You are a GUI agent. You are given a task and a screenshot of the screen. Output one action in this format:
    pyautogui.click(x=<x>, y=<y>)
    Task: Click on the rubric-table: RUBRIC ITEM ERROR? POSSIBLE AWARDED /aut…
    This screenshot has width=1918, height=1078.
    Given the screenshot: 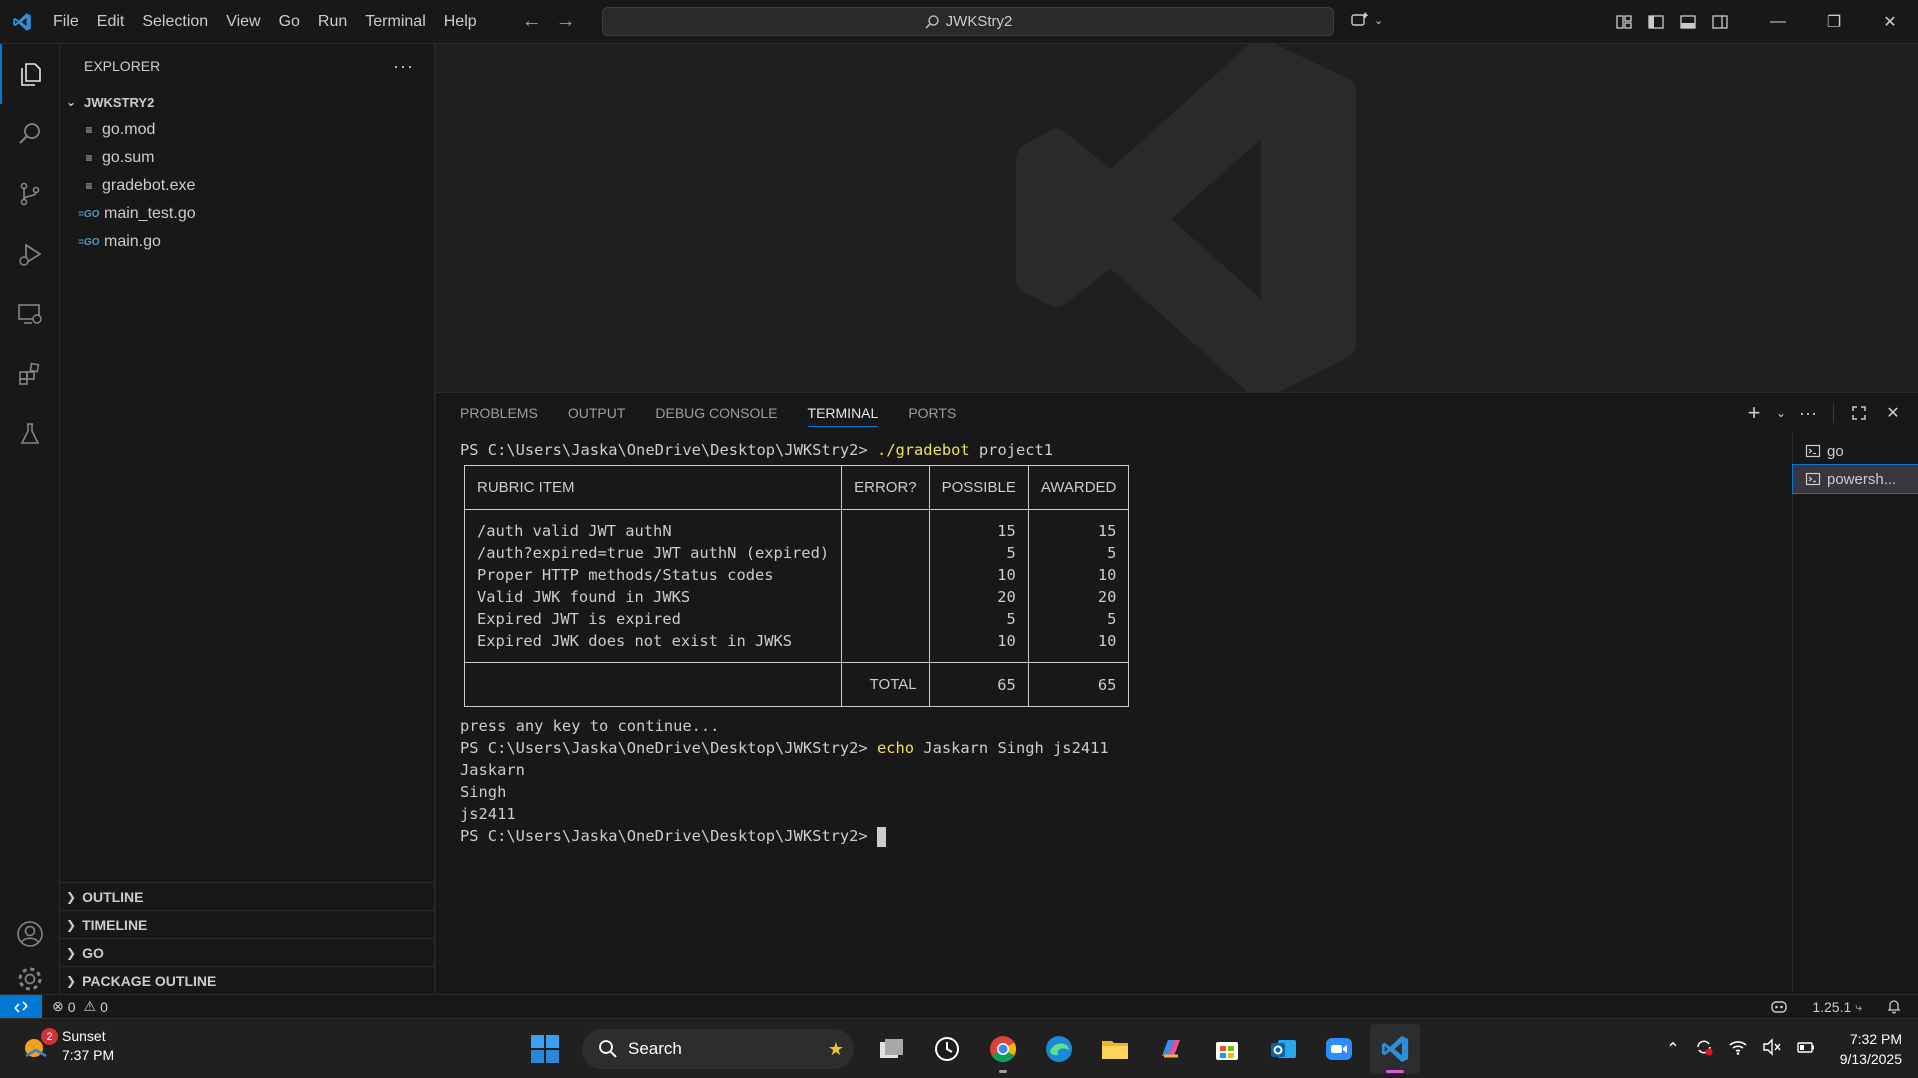 What is the action you would take?
    pyautogui.click(x=796, y=586)
    